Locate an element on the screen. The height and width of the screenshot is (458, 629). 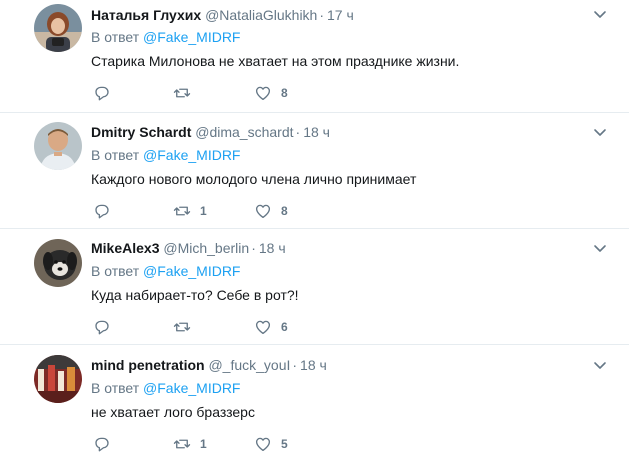
like-button: 6 is located at coordinates (271, 327).